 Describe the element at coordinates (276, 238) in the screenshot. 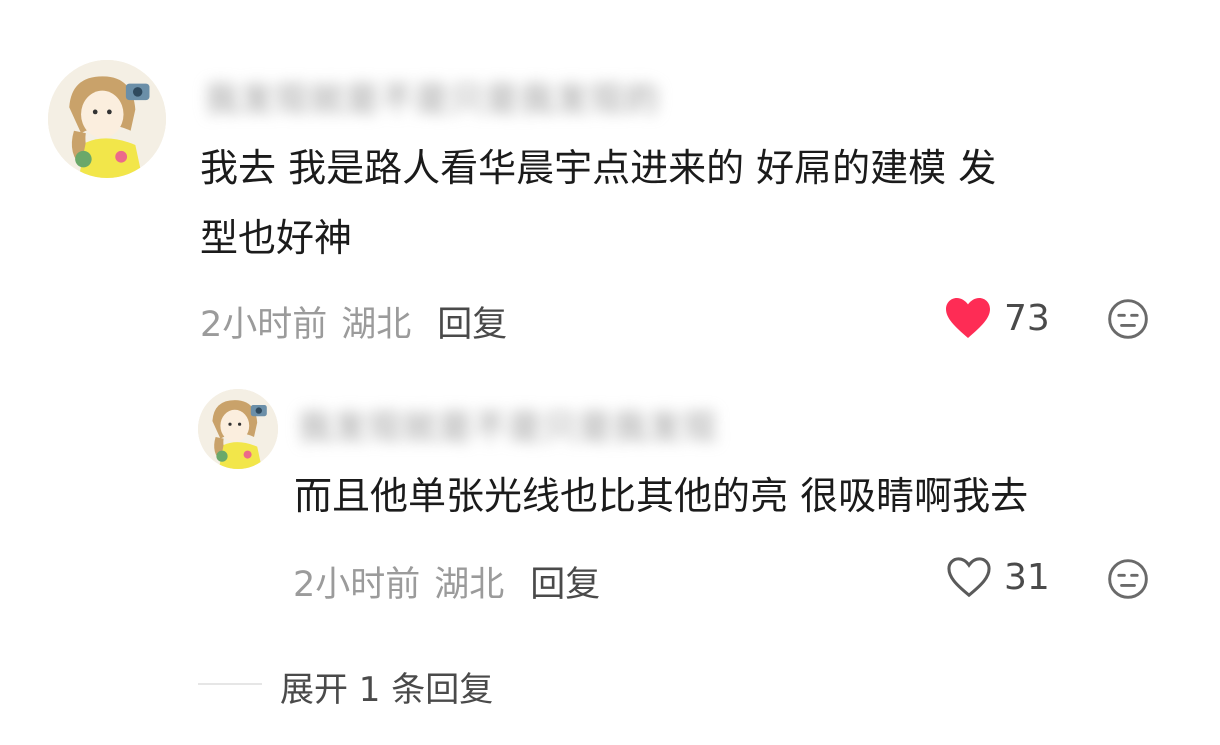

I see `comment-text-line: 型也好神` at that location.